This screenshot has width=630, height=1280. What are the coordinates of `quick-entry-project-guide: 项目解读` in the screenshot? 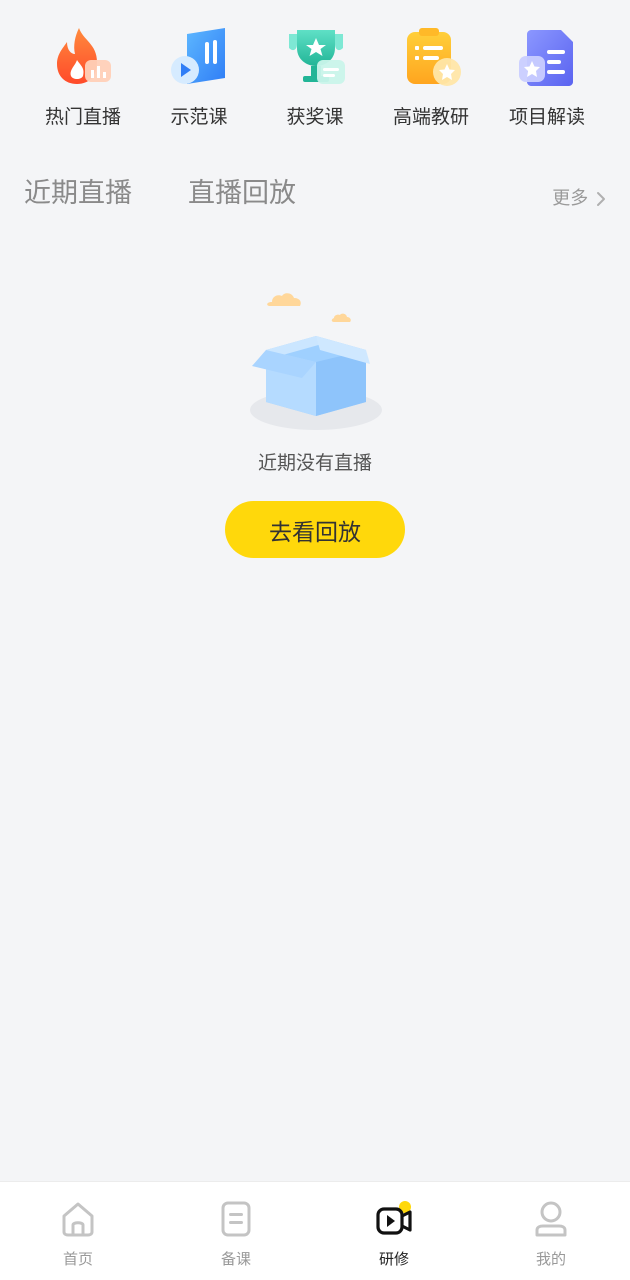 It's located at (547, 79).